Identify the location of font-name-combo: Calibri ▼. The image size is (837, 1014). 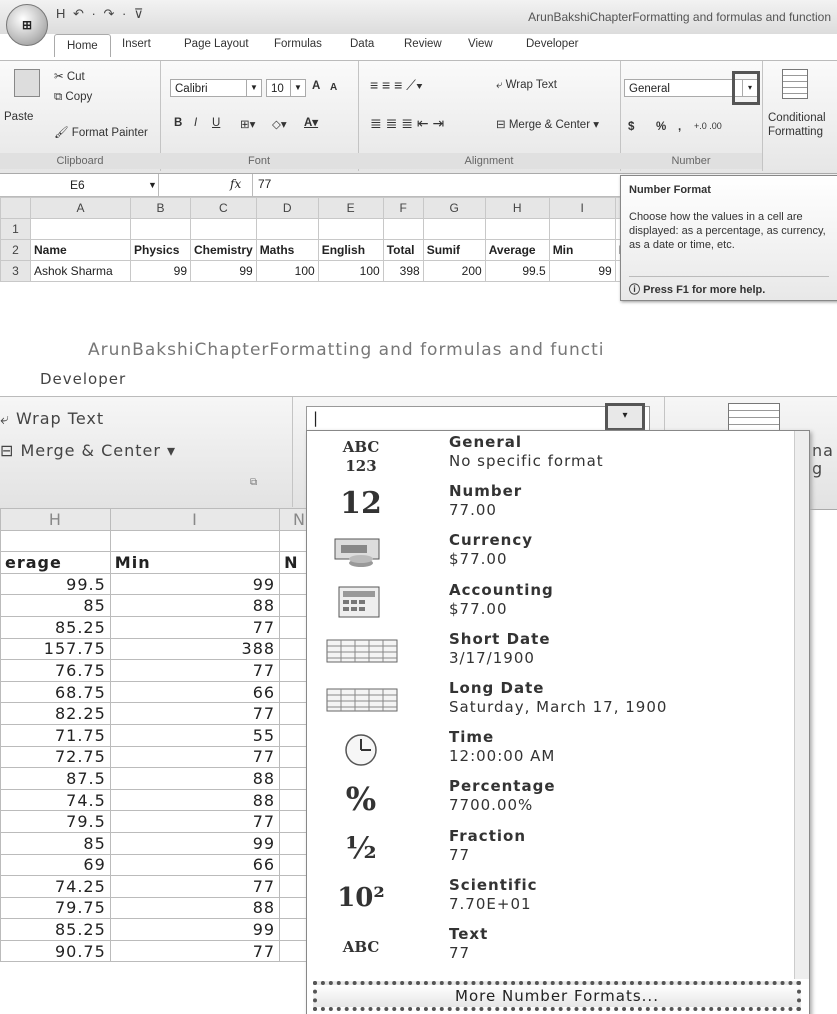
(216, 88).